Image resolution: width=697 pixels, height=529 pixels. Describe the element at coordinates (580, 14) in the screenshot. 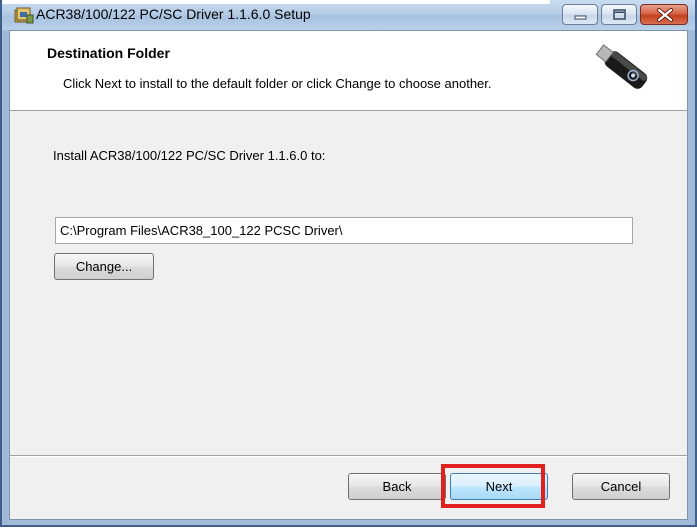

I see `minimize-button` at that location.